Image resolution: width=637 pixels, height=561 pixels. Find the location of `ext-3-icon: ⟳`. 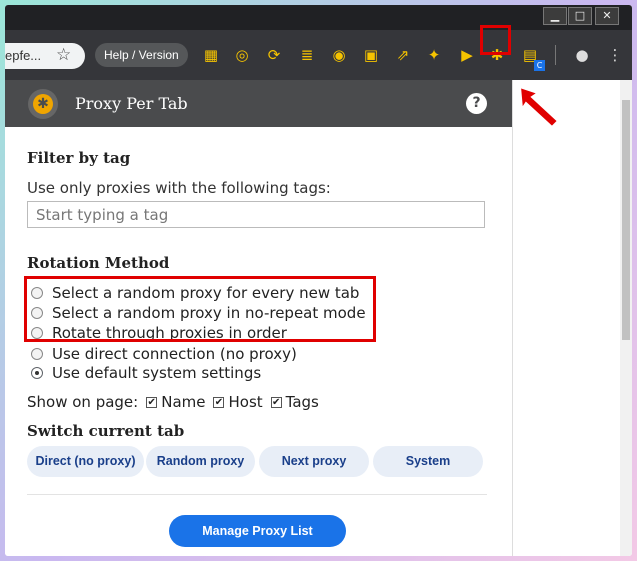

ext-3-icon: ⟳ is located at coordinates (274, 55).